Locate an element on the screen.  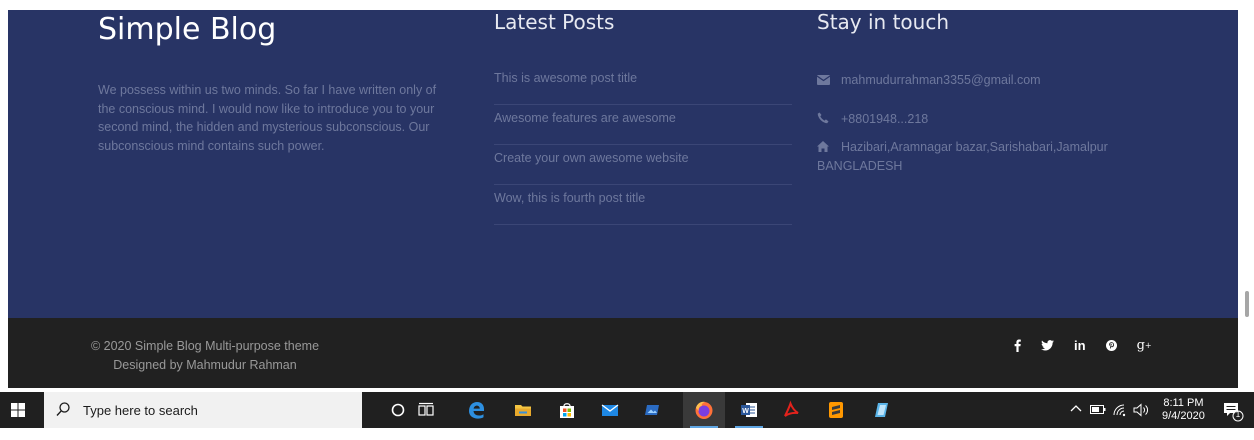
post-link: Awesome features are awesome is located at coordinates (643, 125).